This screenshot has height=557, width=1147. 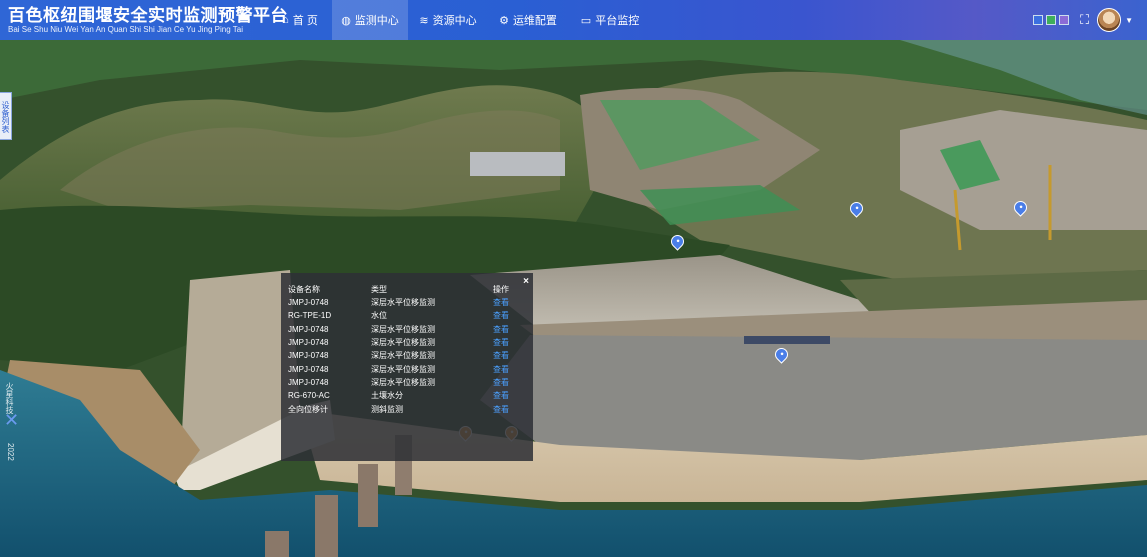 What do you see at coordinates (12, 420) in the screenshot?
I see `logo-icon: ✕` at bounding box center [12, 420].